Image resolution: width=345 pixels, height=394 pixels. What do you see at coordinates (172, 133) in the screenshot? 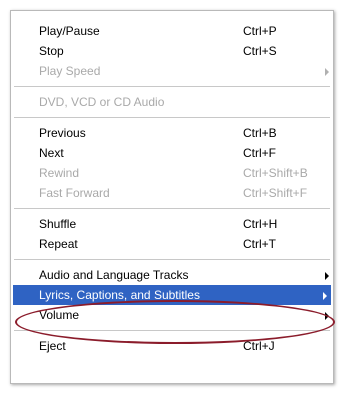
I see `menu-item-previous: Previous Ctrl+B` at bounding box center [172, 133].